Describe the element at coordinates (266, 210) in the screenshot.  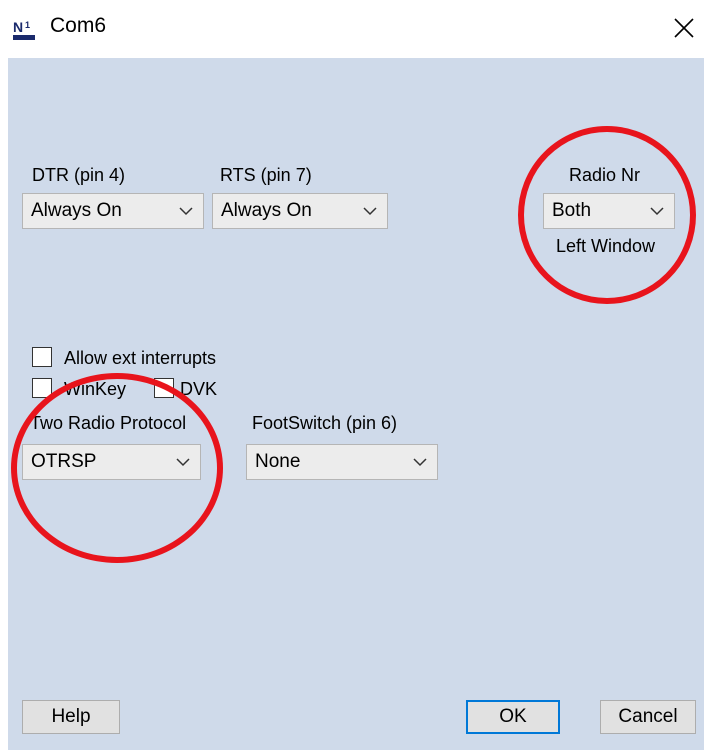
I see `rts-value: Always On` at that location.